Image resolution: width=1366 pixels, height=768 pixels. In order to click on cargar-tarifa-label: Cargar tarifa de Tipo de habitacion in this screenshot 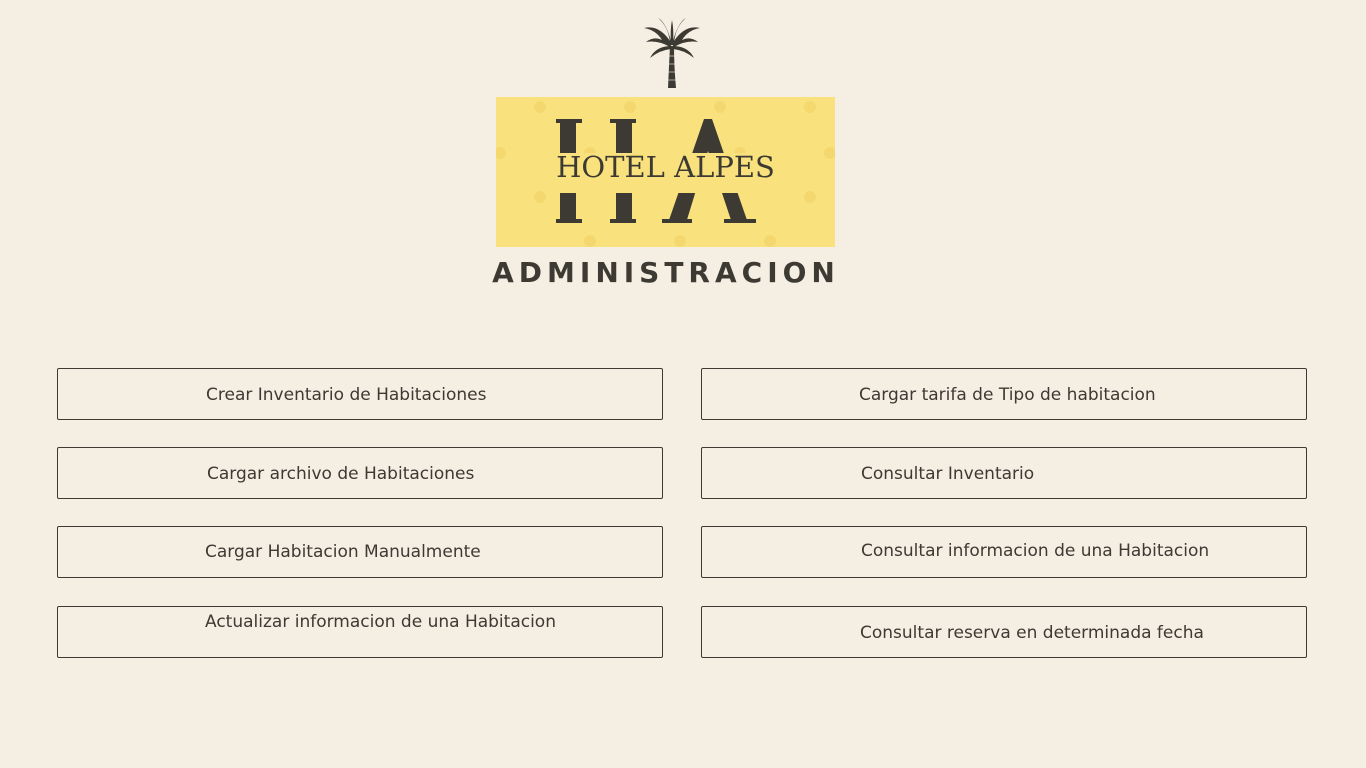, I will do `click(1007, 395)`.